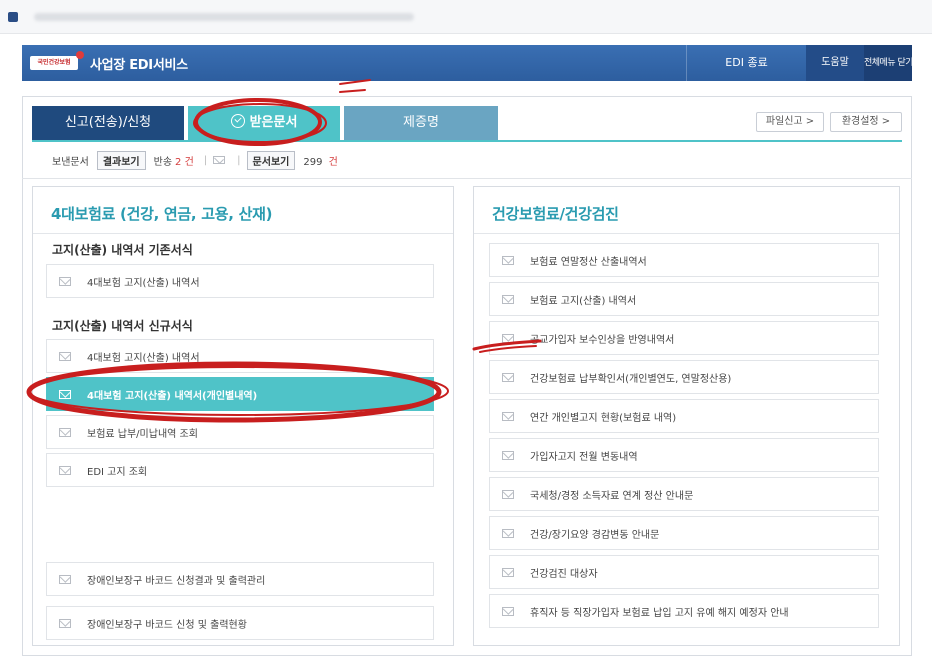 The height and width of the screenshot is (668, 932). I want to click on result-view-button: 결과보기, so click(121, 160).